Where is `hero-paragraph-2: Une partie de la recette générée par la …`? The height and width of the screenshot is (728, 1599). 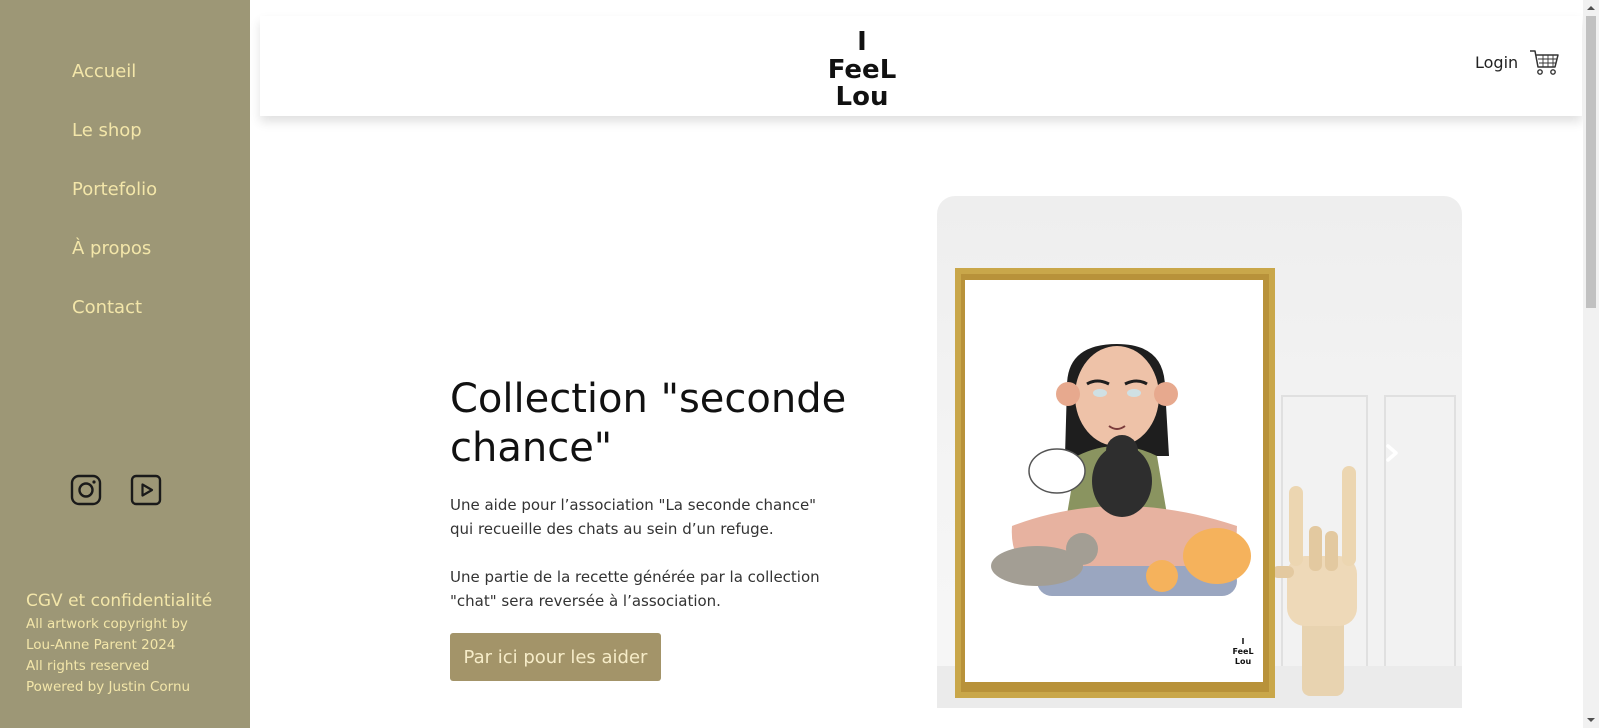 hero-paragraph-2: Une partie de la recette générée par la … is located at coordinates (635, 589).